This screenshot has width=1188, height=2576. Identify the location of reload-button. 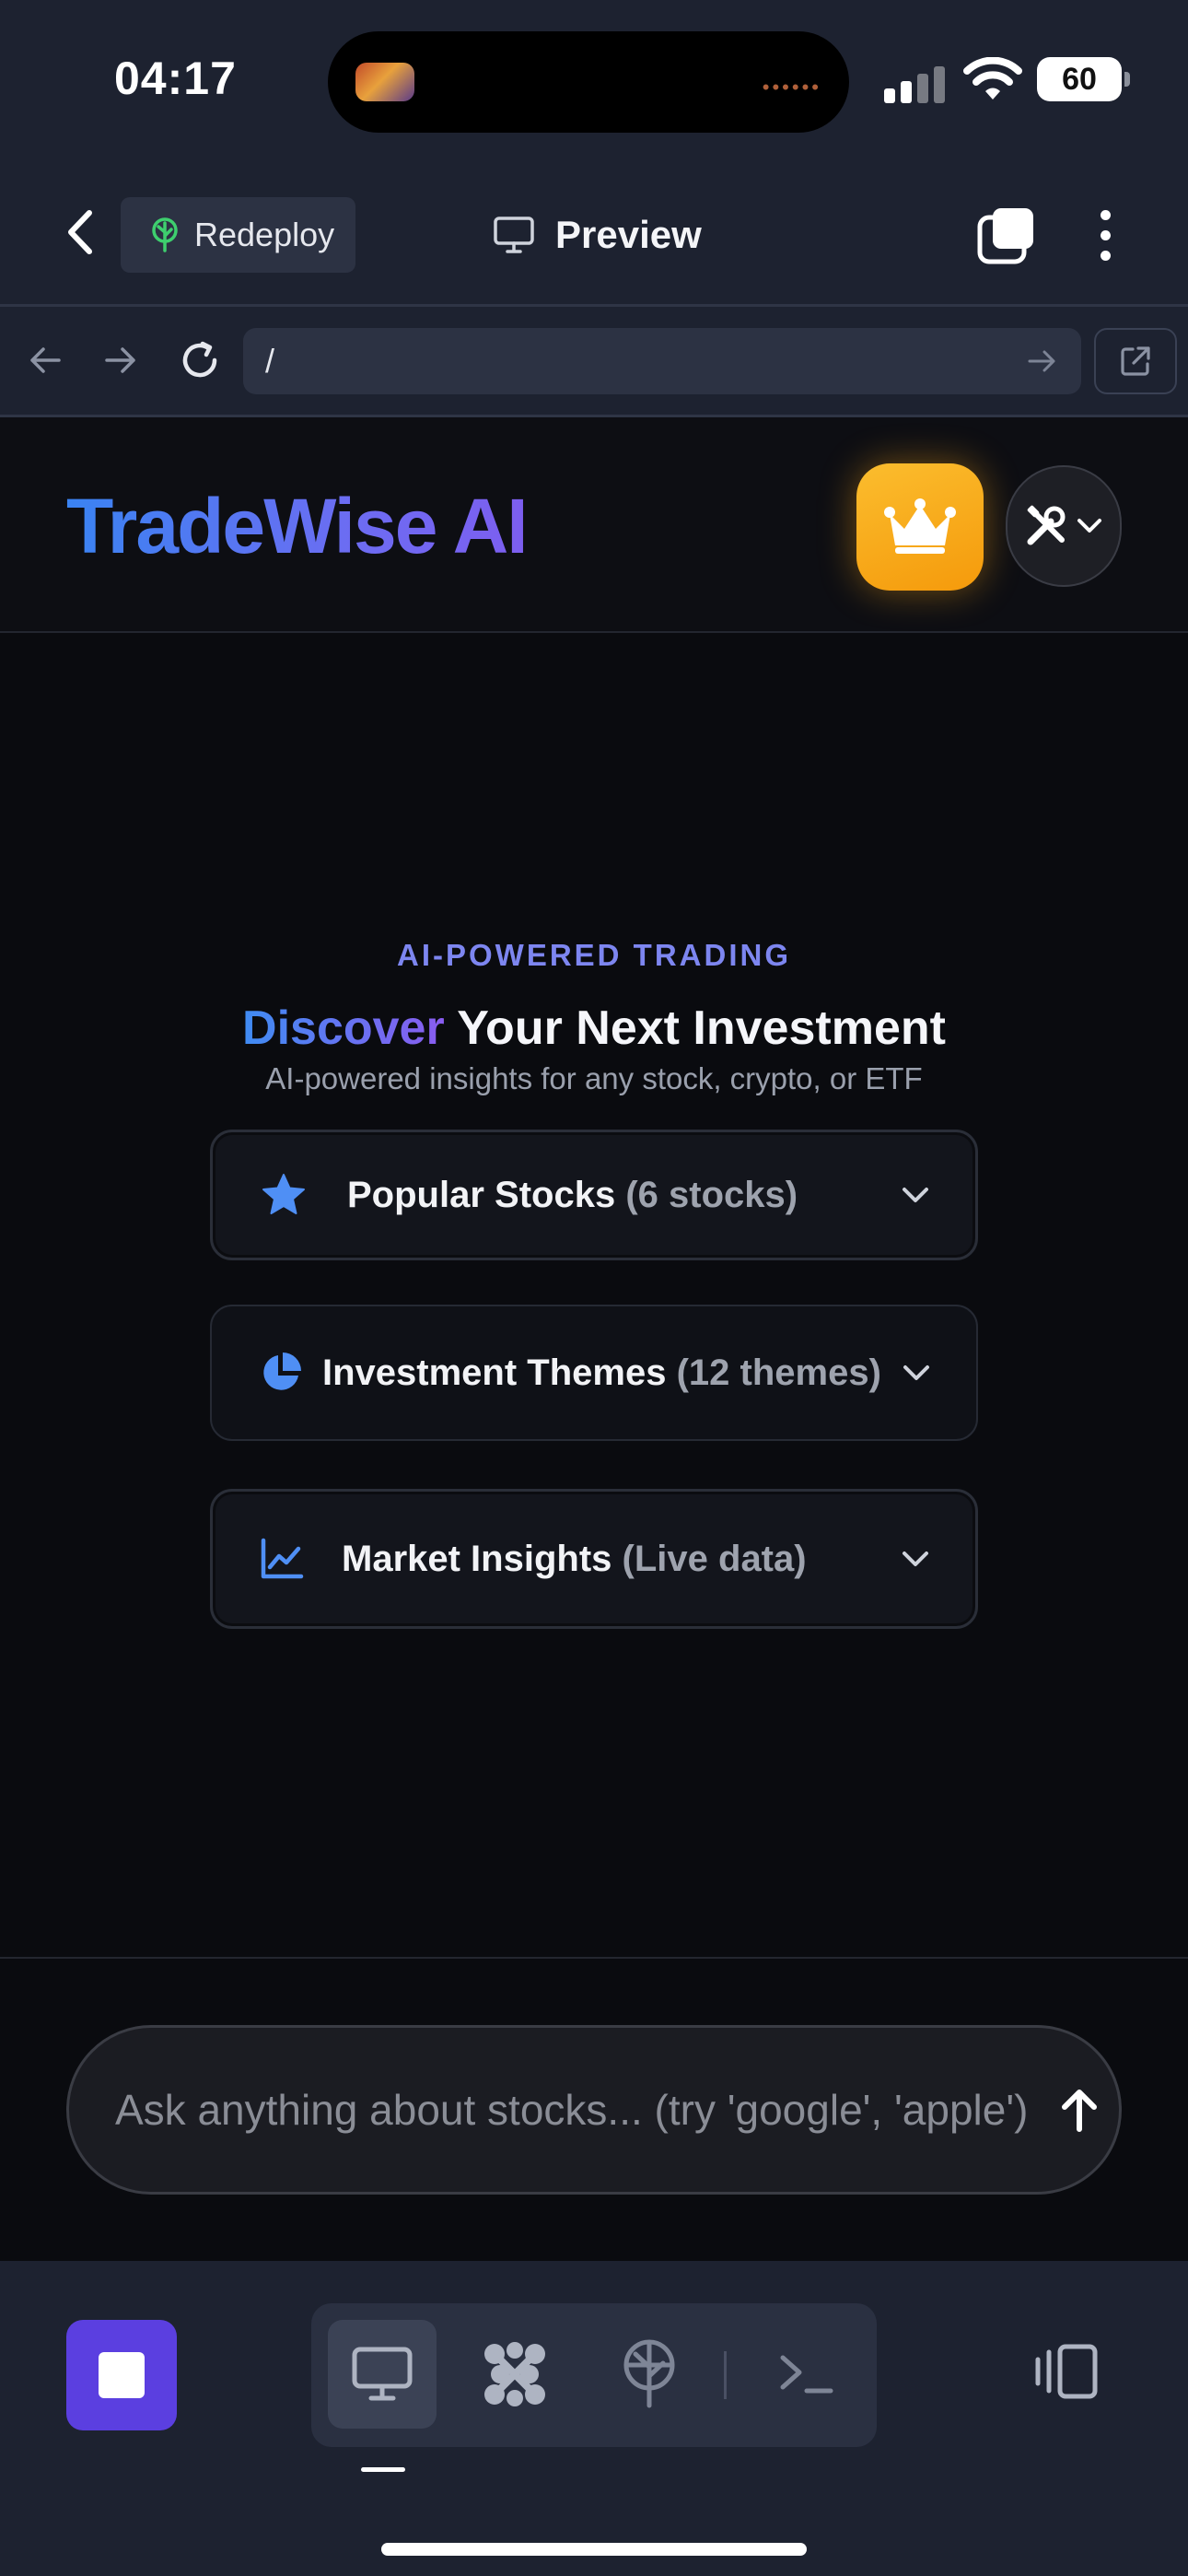
(199, 360).